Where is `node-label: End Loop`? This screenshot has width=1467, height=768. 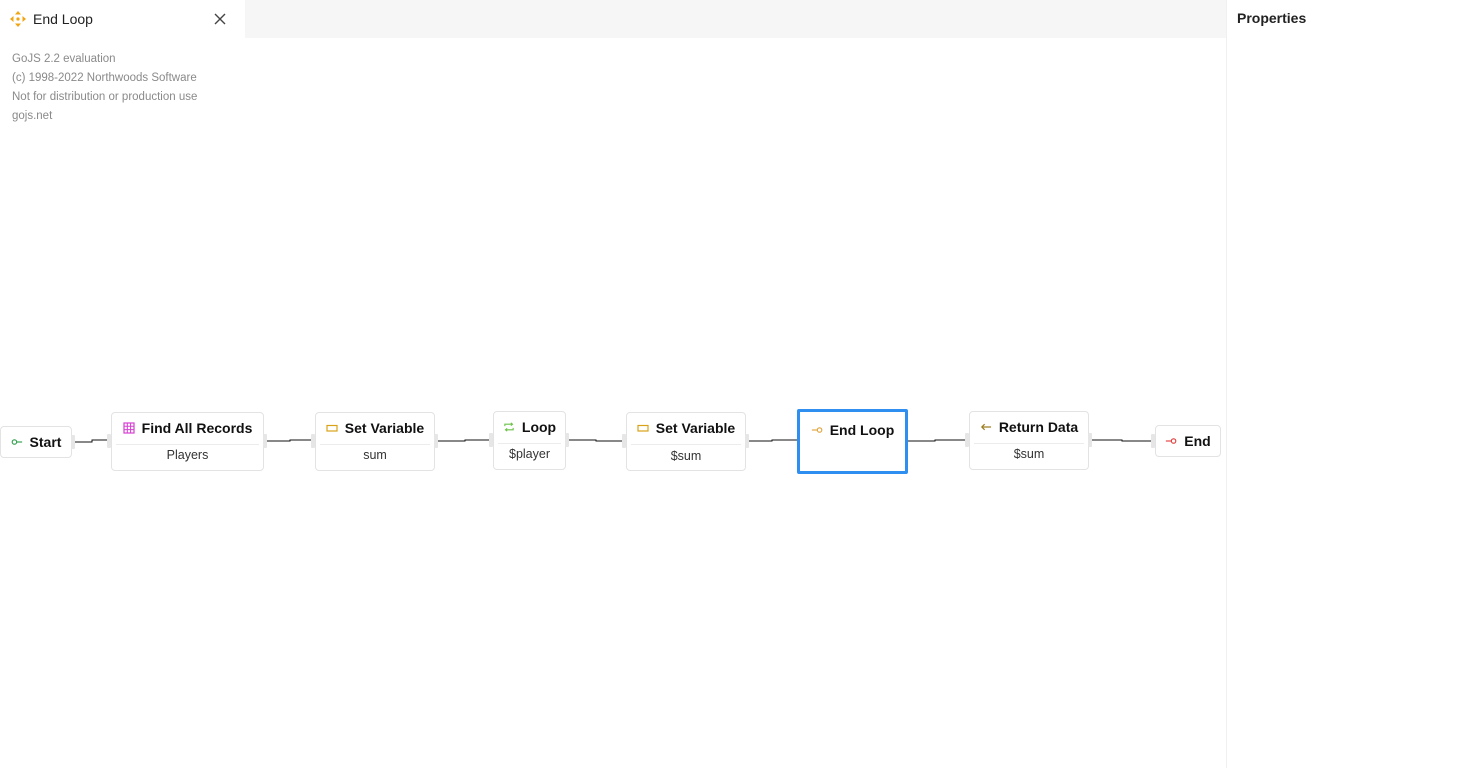 node-label: End Loop is located at coordinates (862, 430).